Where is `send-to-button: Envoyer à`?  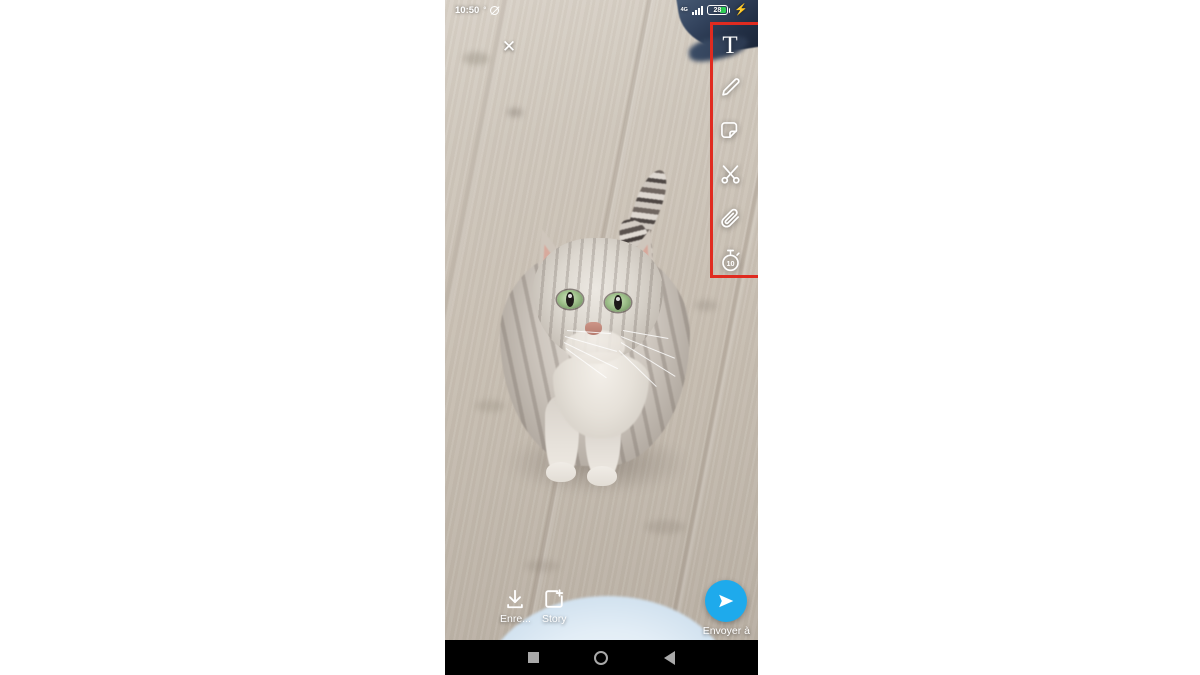
send-to-button: Envoyer à is located at coordinates (726, 608).